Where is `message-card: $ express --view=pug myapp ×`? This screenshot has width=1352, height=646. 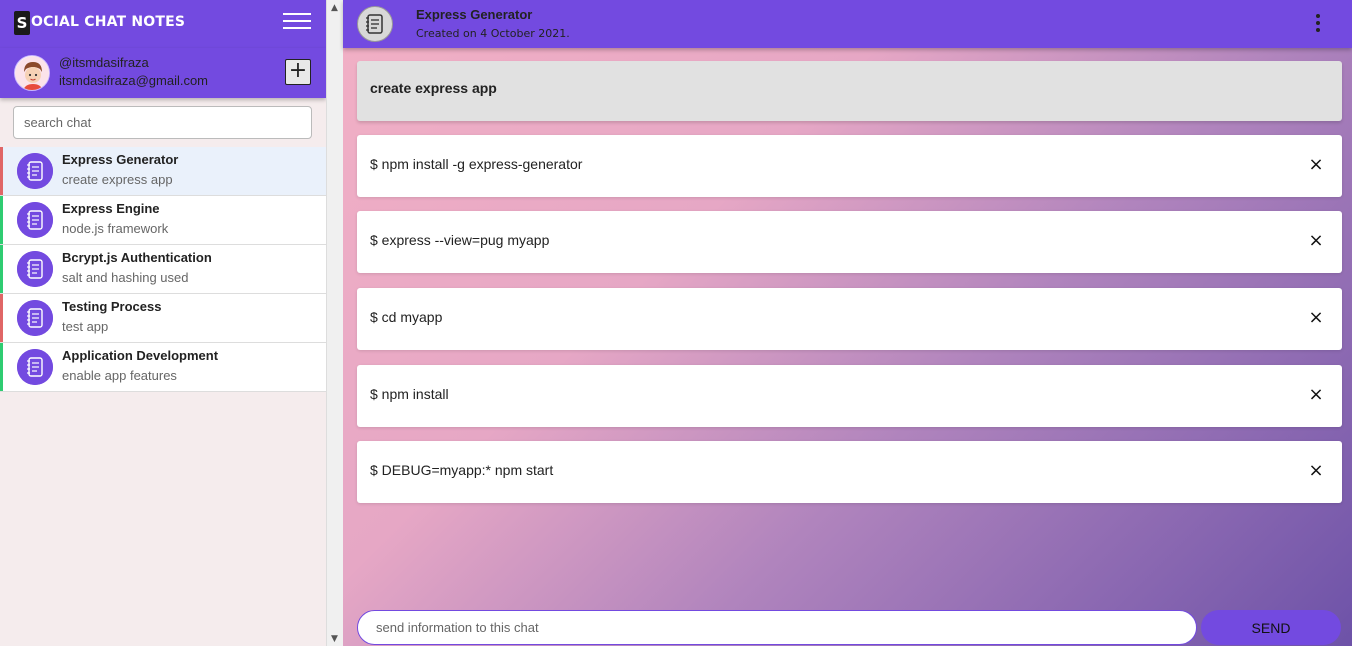 message-card: $ express --view=pug myapp × is located at coordinates (849, 242).